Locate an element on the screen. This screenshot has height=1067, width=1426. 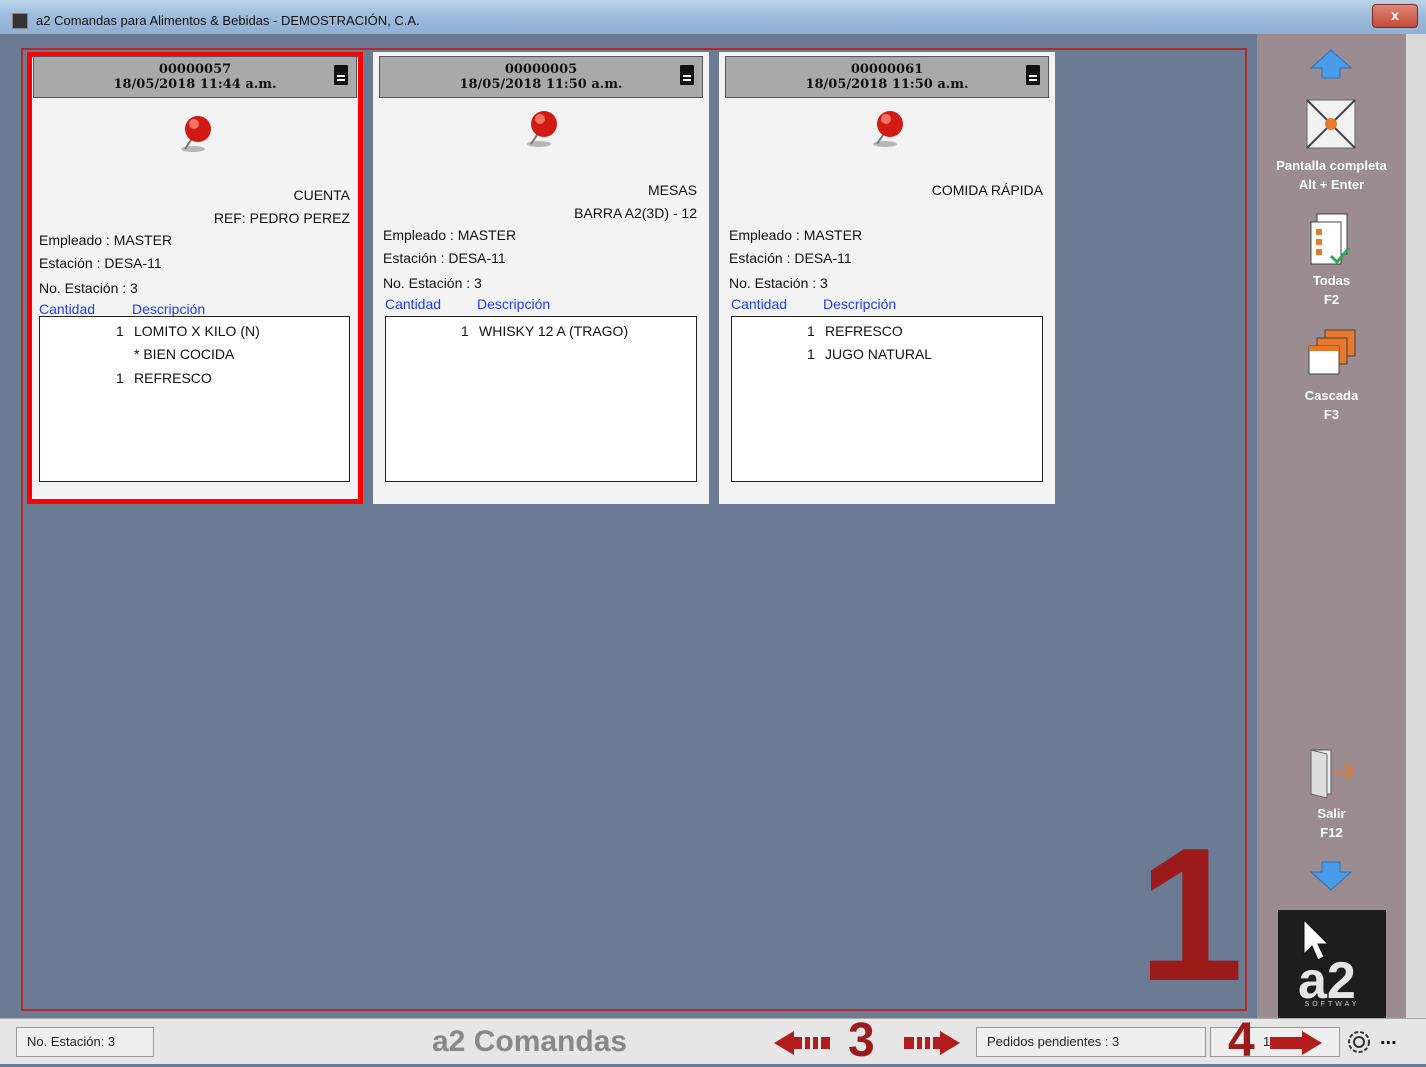
close-button: x is located at coordinates (1395, 16).